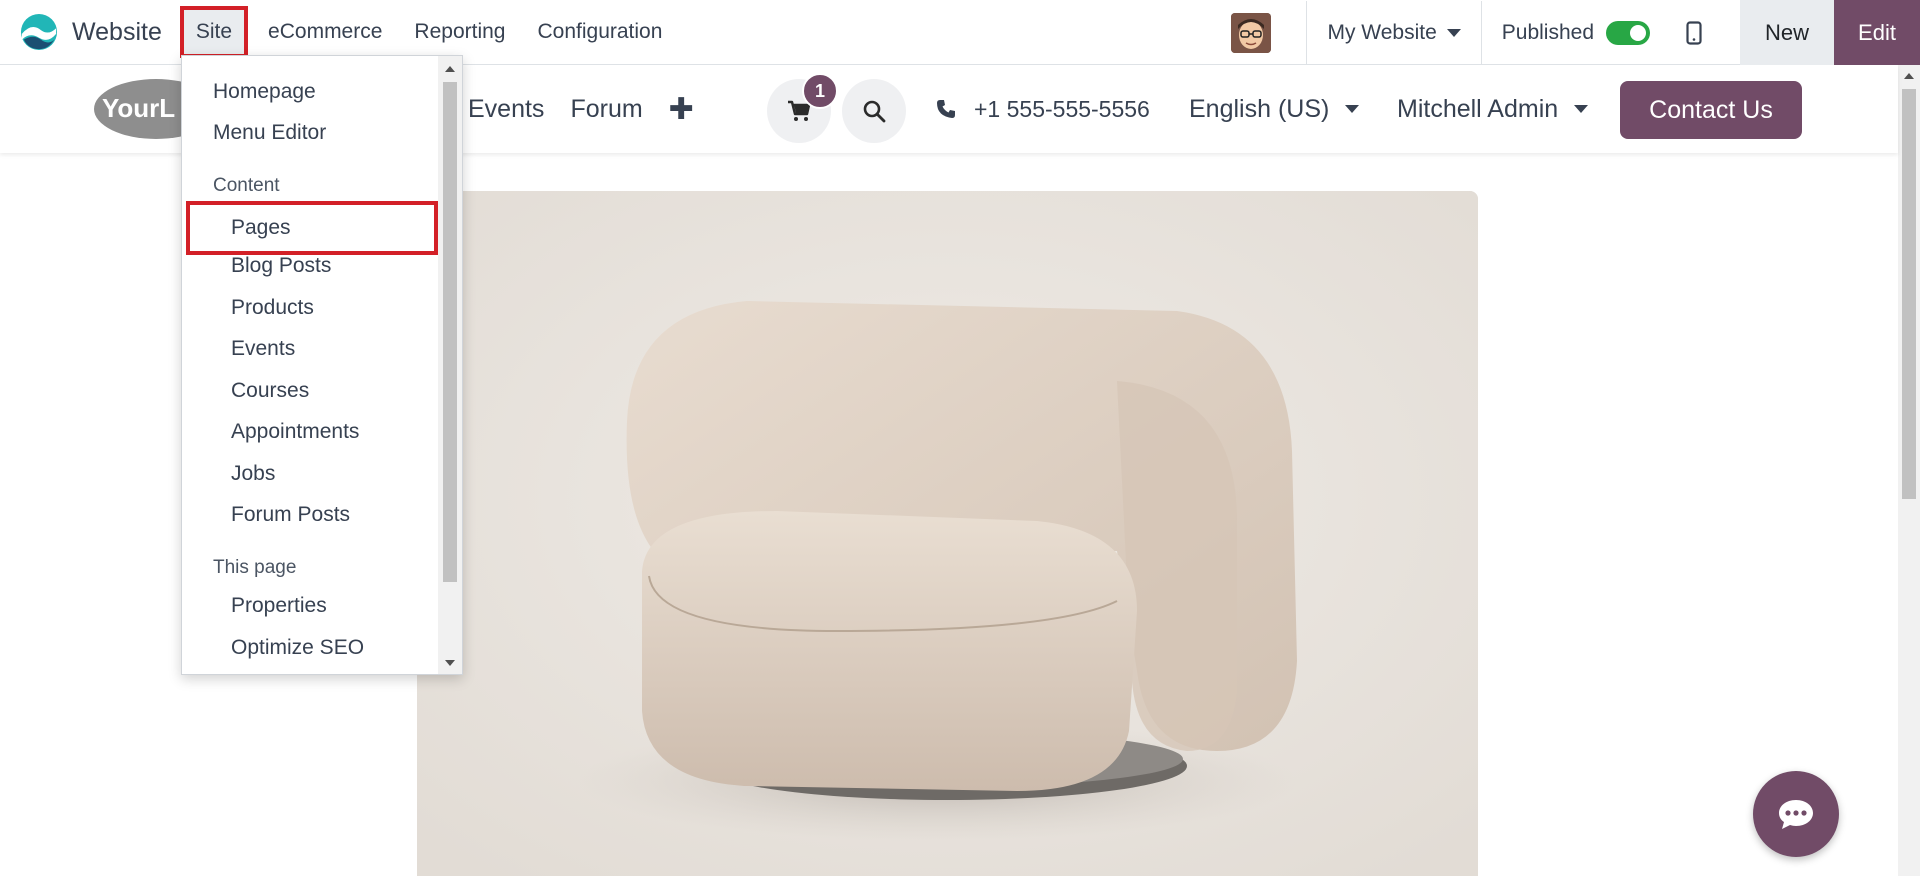 This screenshot has width=1920, height=876. I want to click on nav-events: Events, so click(506, 109).